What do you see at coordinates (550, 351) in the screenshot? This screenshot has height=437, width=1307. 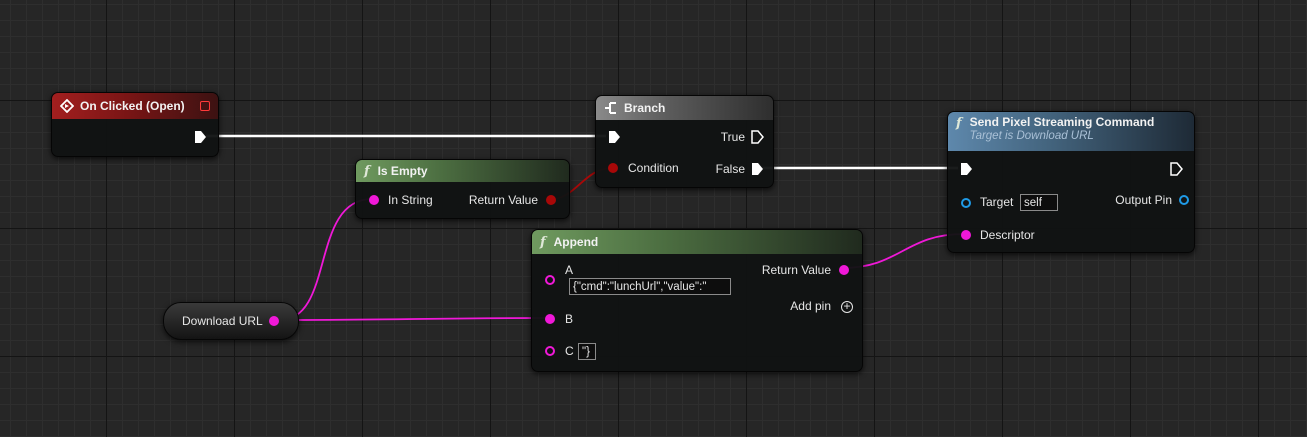 I see `append-c-pin` at bounding box center [550, 351].